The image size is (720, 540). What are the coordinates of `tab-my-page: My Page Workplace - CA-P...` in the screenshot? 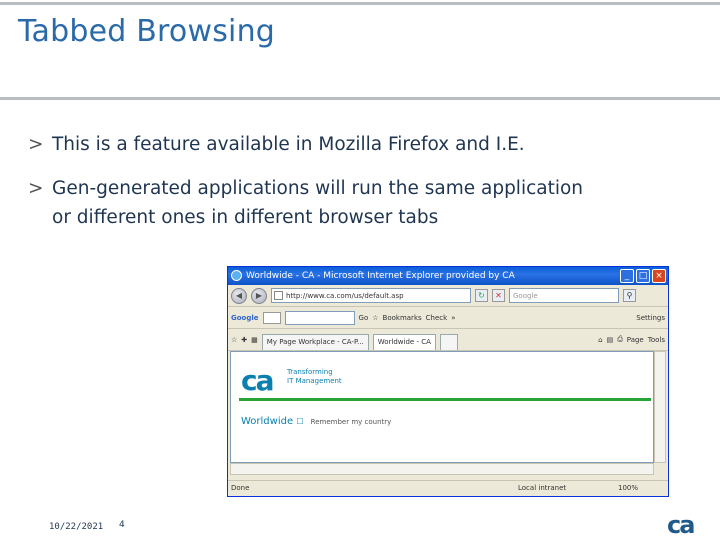 It's located at (315, 342).